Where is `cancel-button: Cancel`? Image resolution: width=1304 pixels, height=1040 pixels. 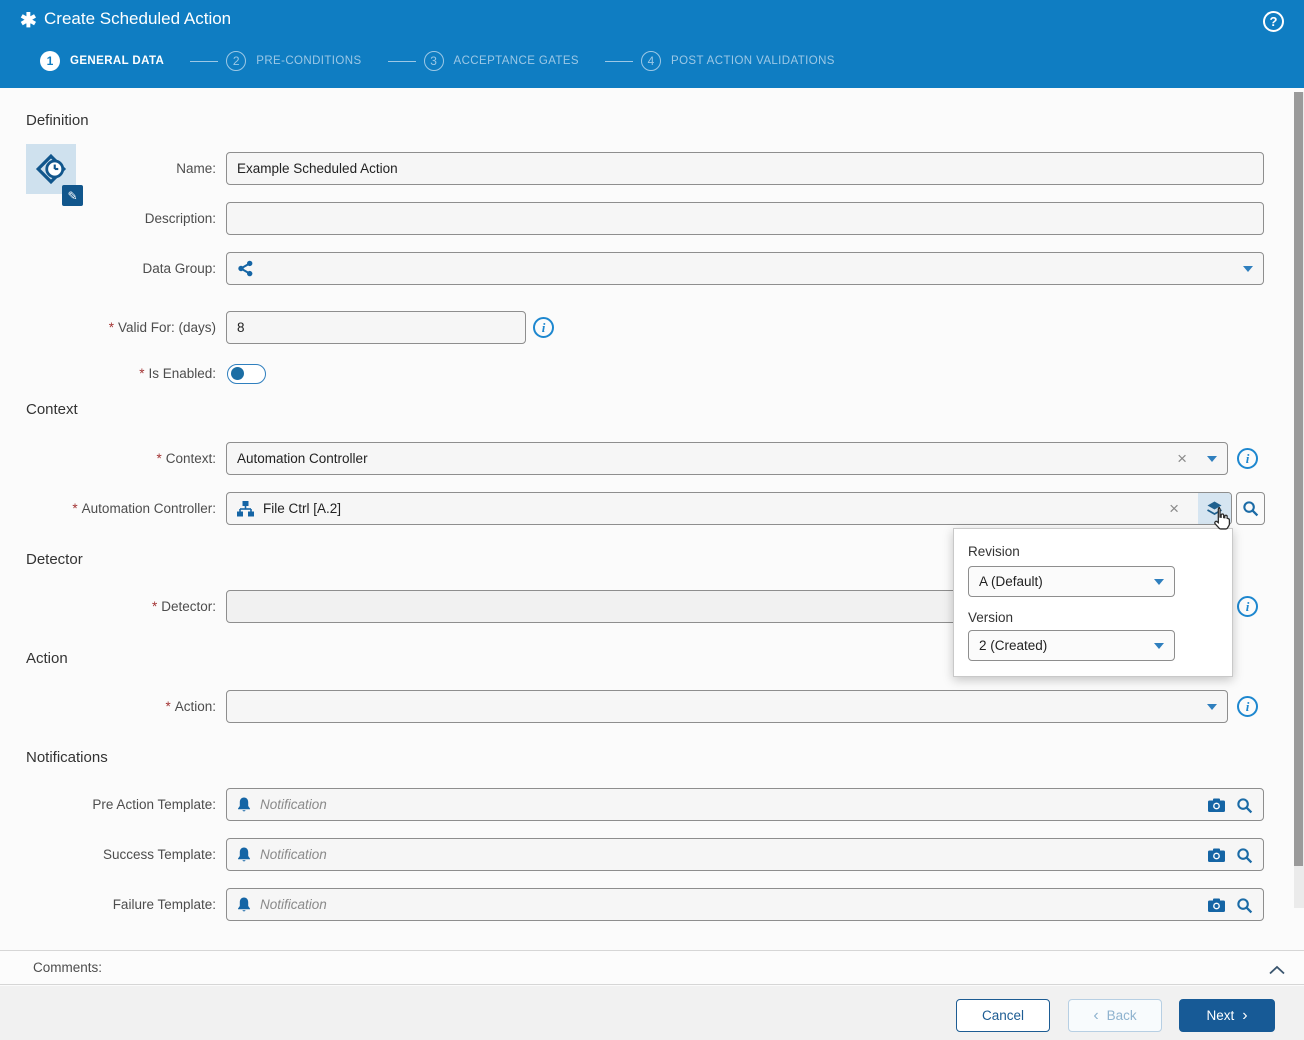
cancel-button: Cancel is located at coordinates (1003, 1015).